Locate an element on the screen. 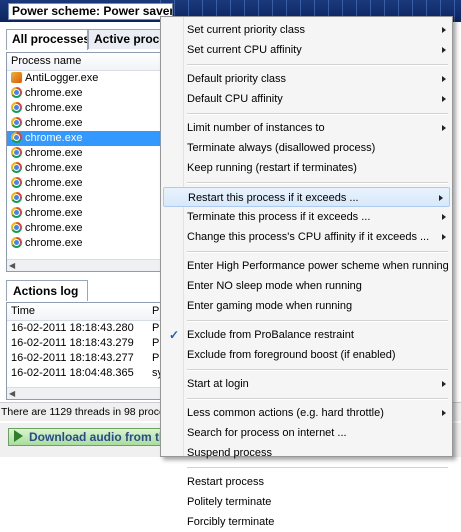  menu-item-label: Limit number of instances to is located at coordinates (256, 128).